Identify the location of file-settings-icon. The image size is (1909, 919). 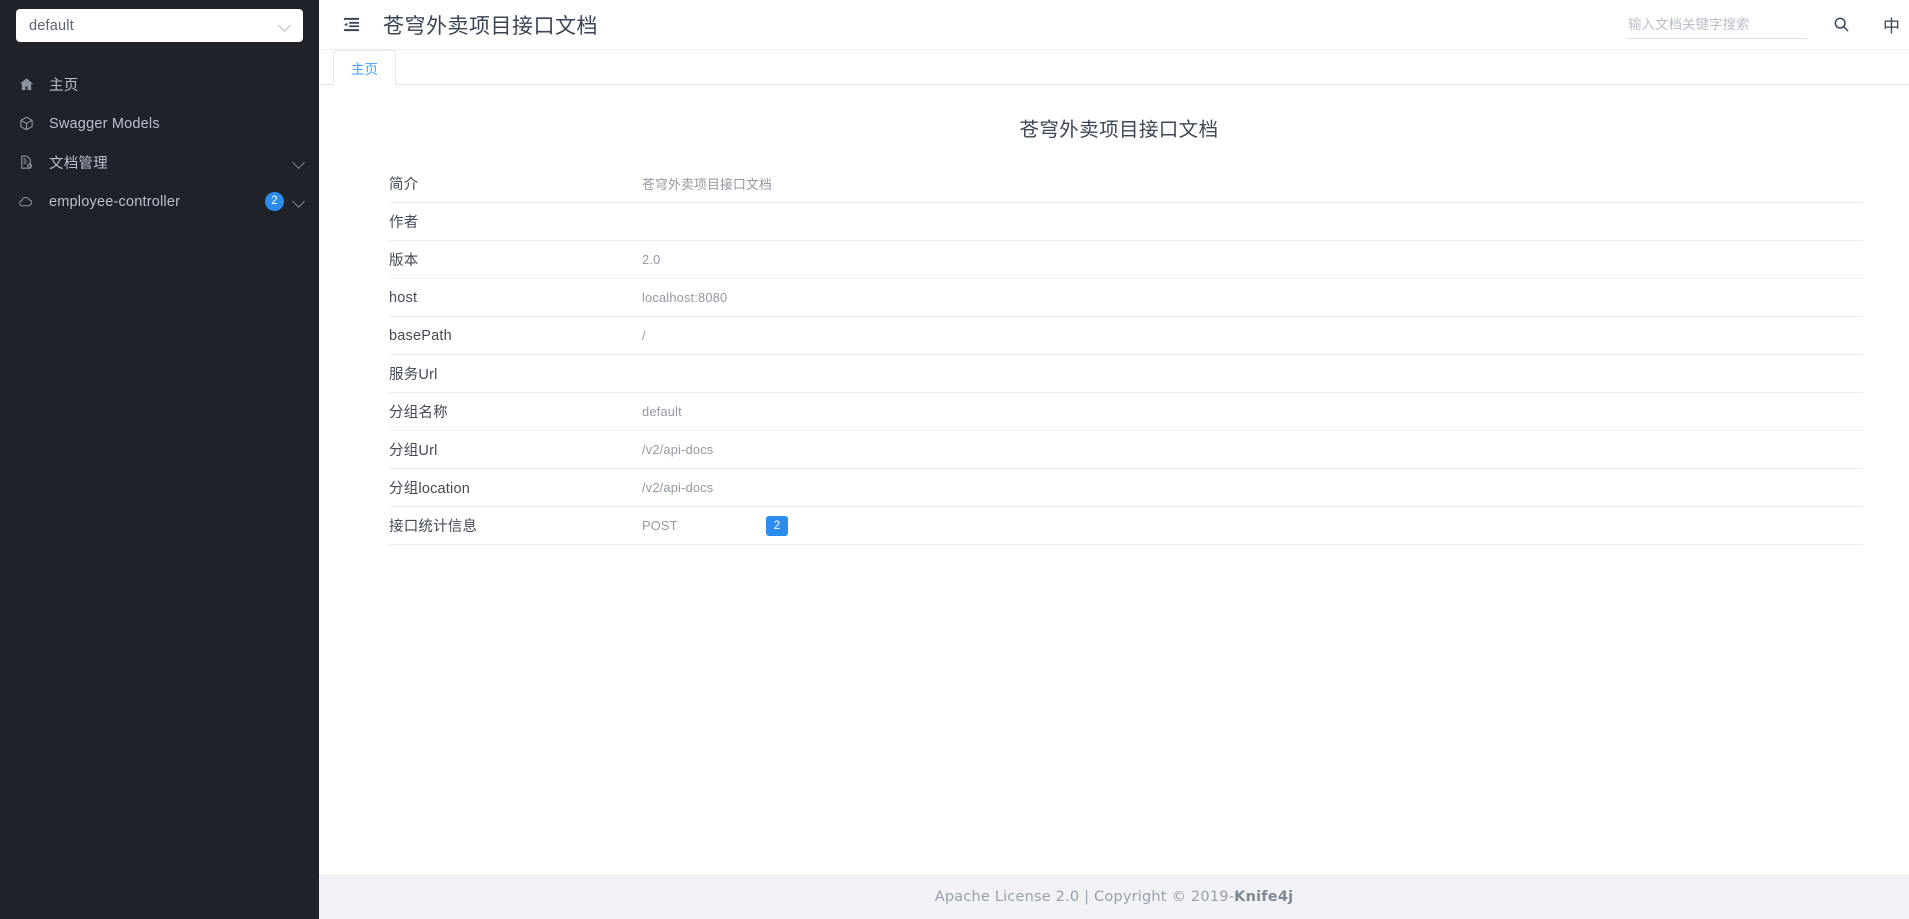
(26, 163).